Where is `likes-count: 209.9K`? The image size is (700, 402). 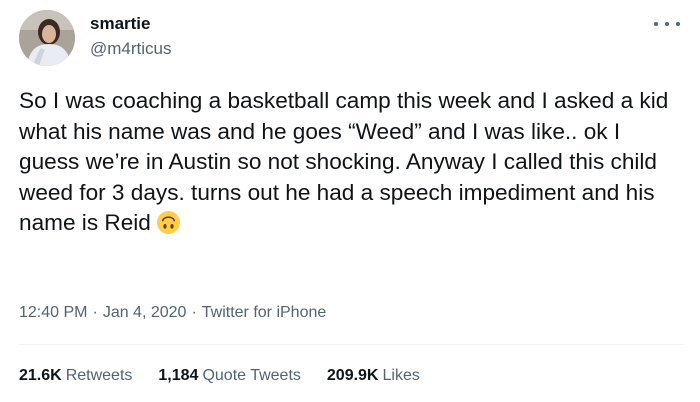 likes-count: 209.9K is located at coordinates (352, 375).